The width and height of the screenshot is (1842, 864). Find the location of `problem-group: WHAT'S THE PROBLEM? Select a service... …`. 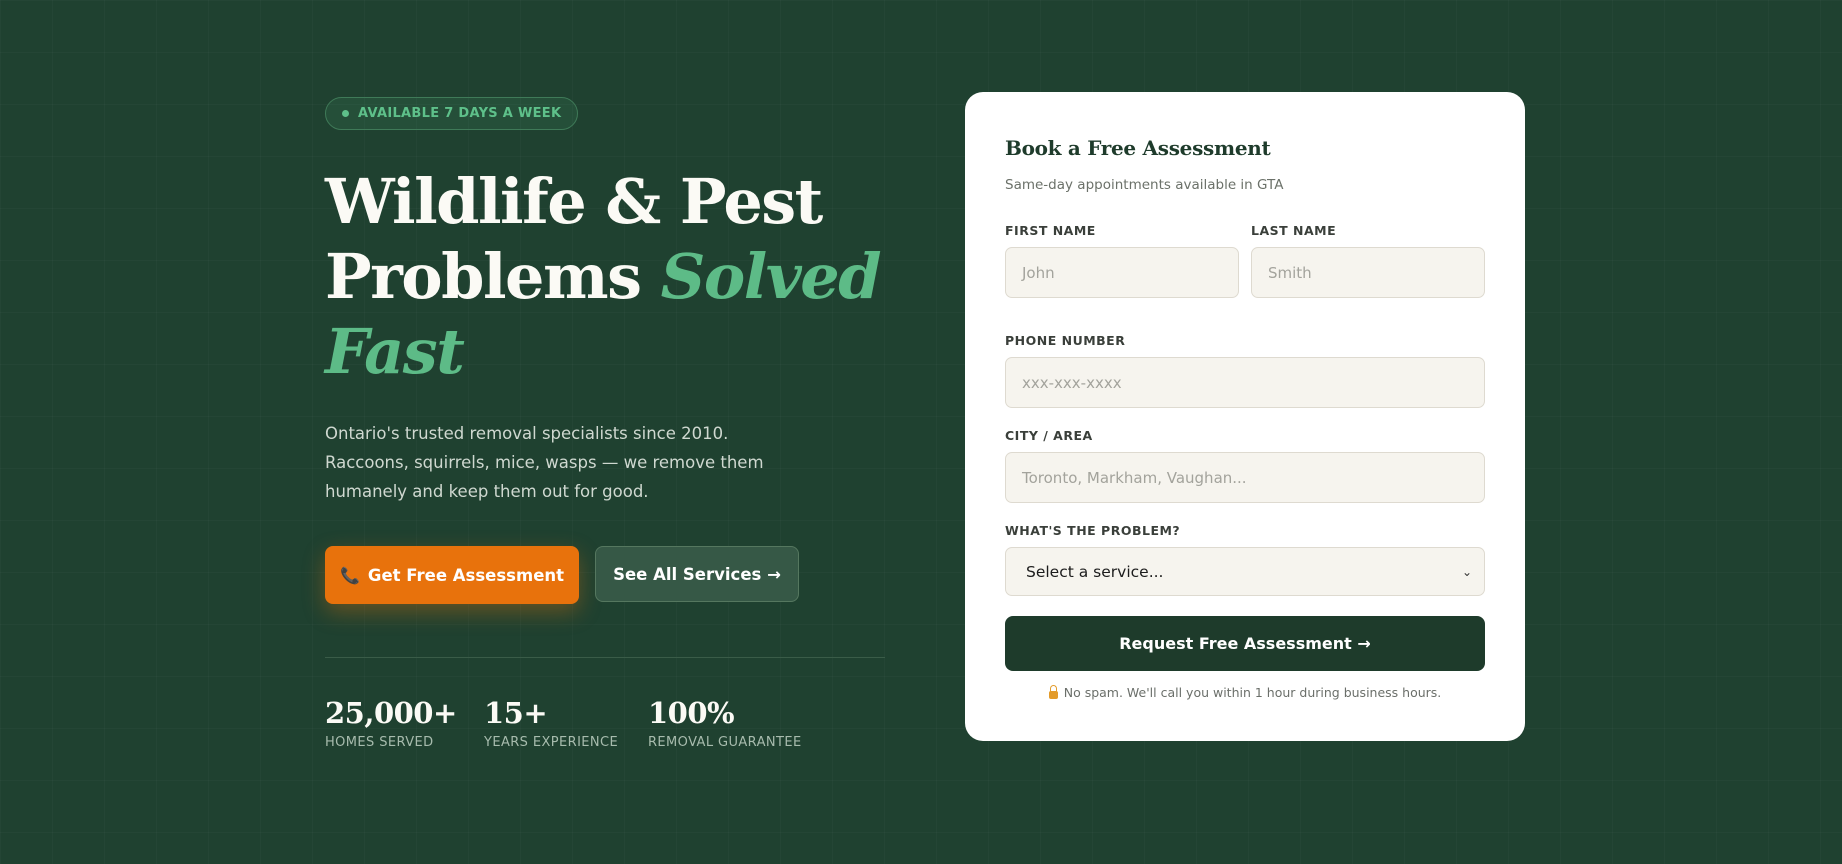

problem-group: WHAT'S THE PROBLEM? Select a service... … is located at coordinates (1245, 559).